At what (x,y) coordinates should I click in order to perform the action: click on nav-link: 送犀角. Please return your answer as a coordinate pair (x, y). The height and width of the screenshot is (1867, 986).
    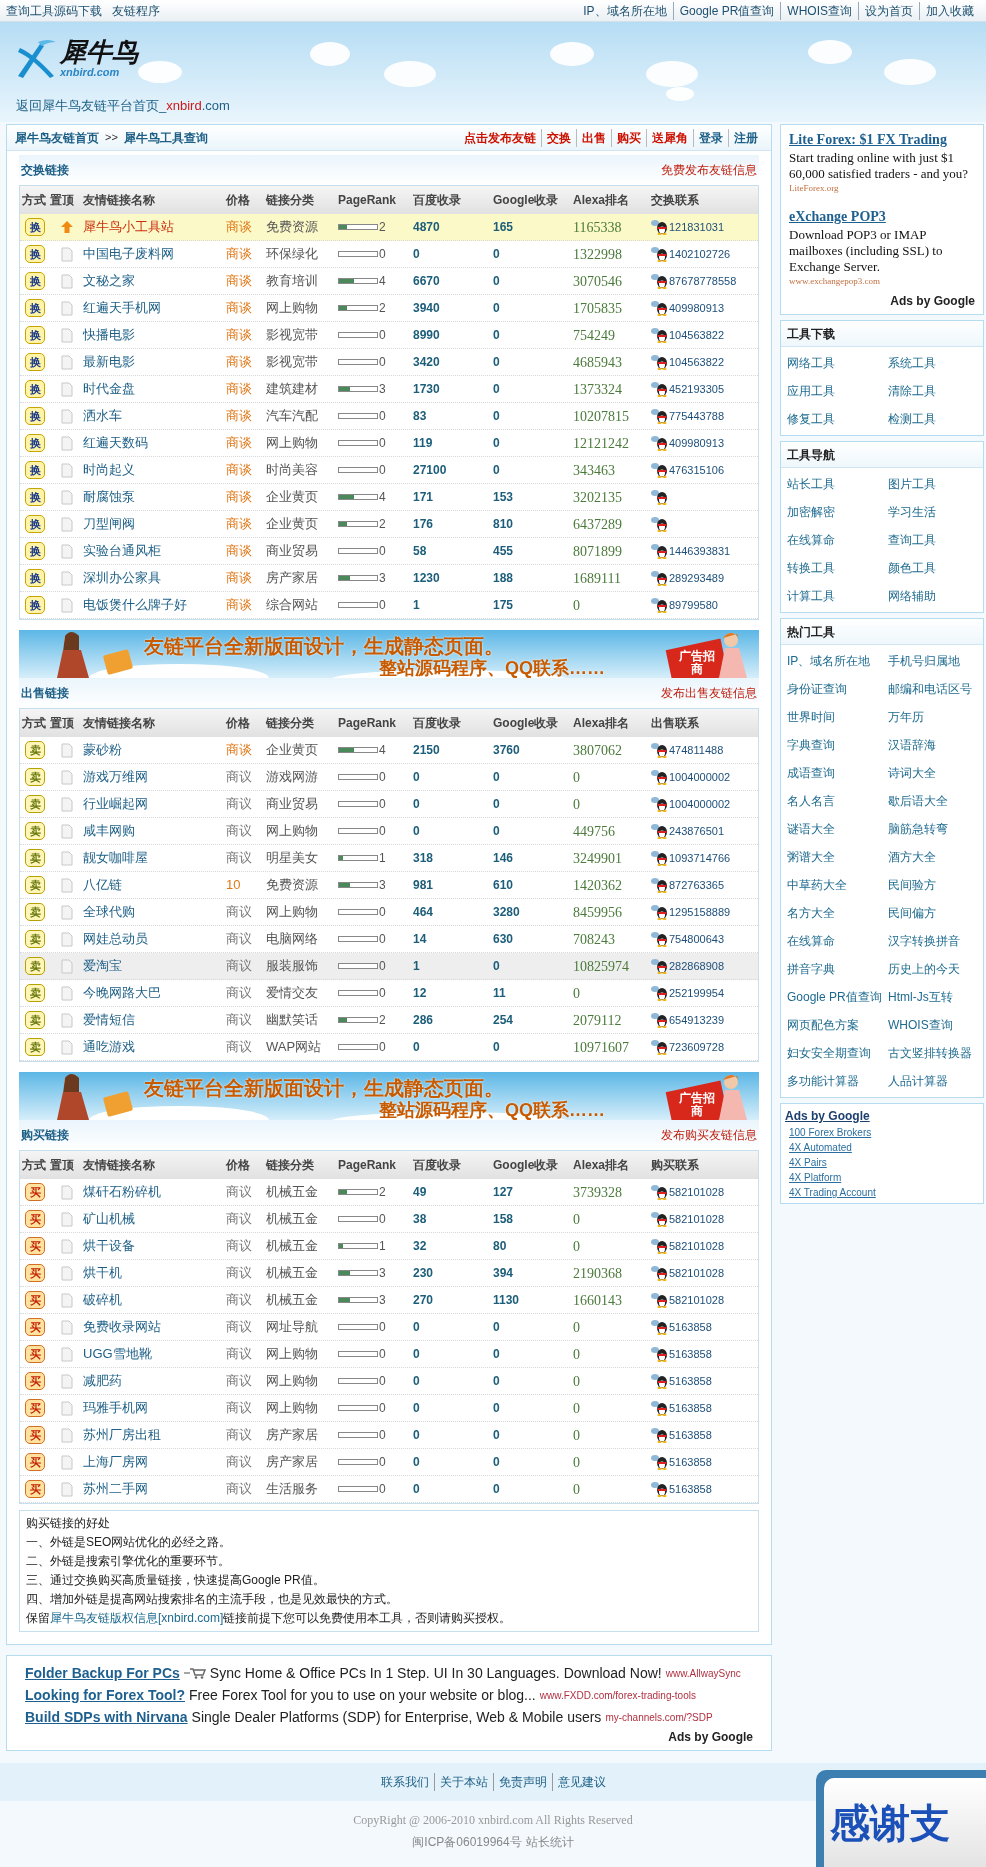
    Looking at the image, I should click on (669, 137).